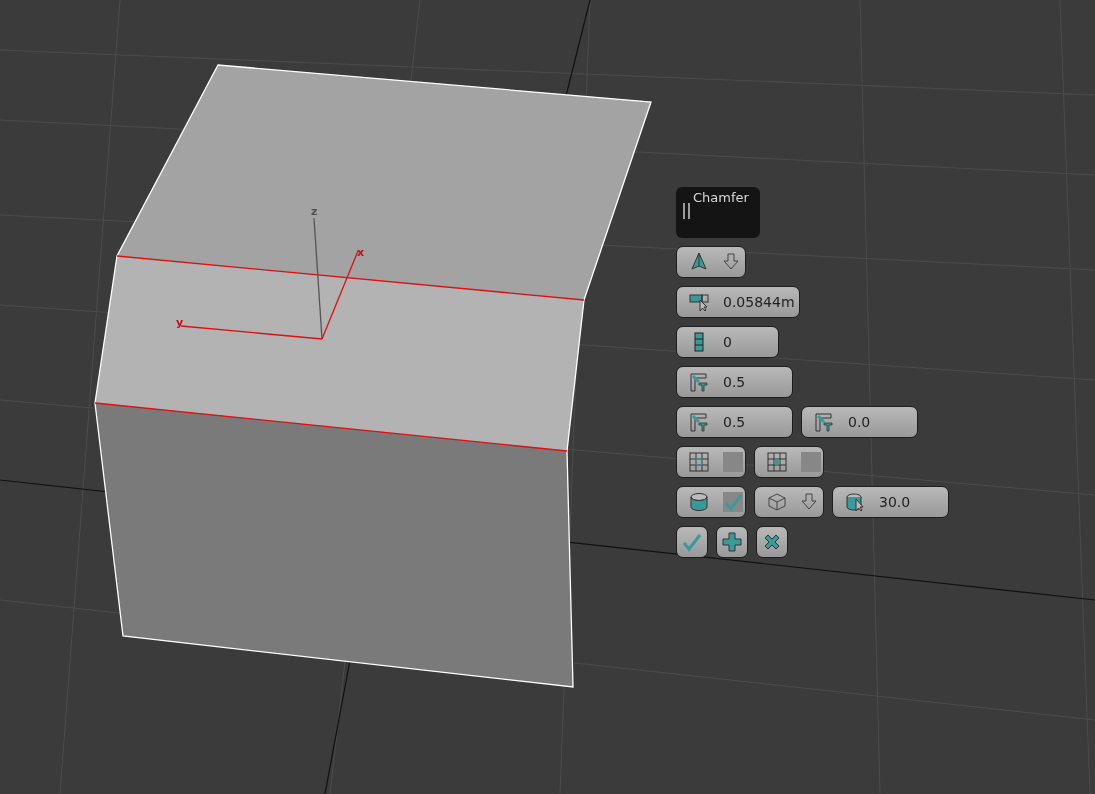 The width and height of the screenshot is (1095, 794). I want to click on drag-handle-icon, so click(686, 211).